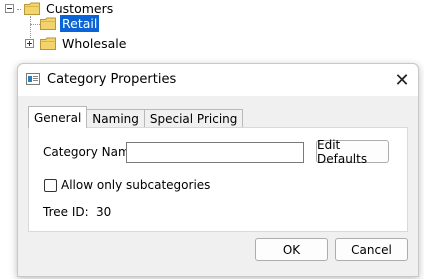 The width and height of the screenshot is (424, 279). What do you see at coordinates (94, 43) in the screenshot?
I see `tree-item-label: Wholesale` at bounding box center [94, 43].